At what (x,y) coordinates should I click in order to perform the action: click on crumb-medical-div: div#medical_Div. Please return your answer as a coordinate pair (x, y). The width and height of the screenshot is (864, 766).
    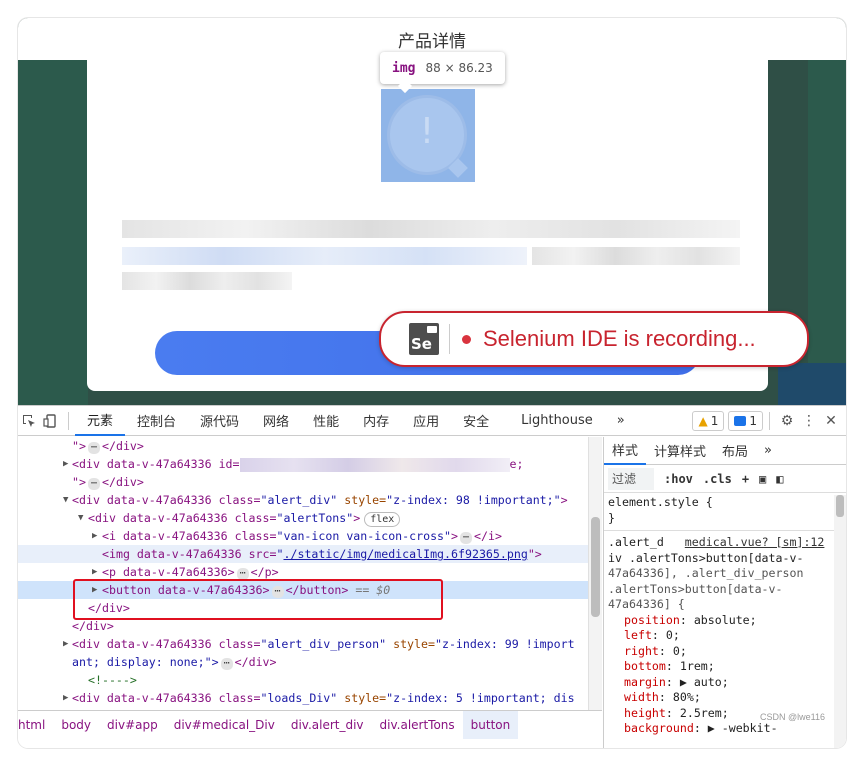
    Looking at the image, I should click on (224, 725).